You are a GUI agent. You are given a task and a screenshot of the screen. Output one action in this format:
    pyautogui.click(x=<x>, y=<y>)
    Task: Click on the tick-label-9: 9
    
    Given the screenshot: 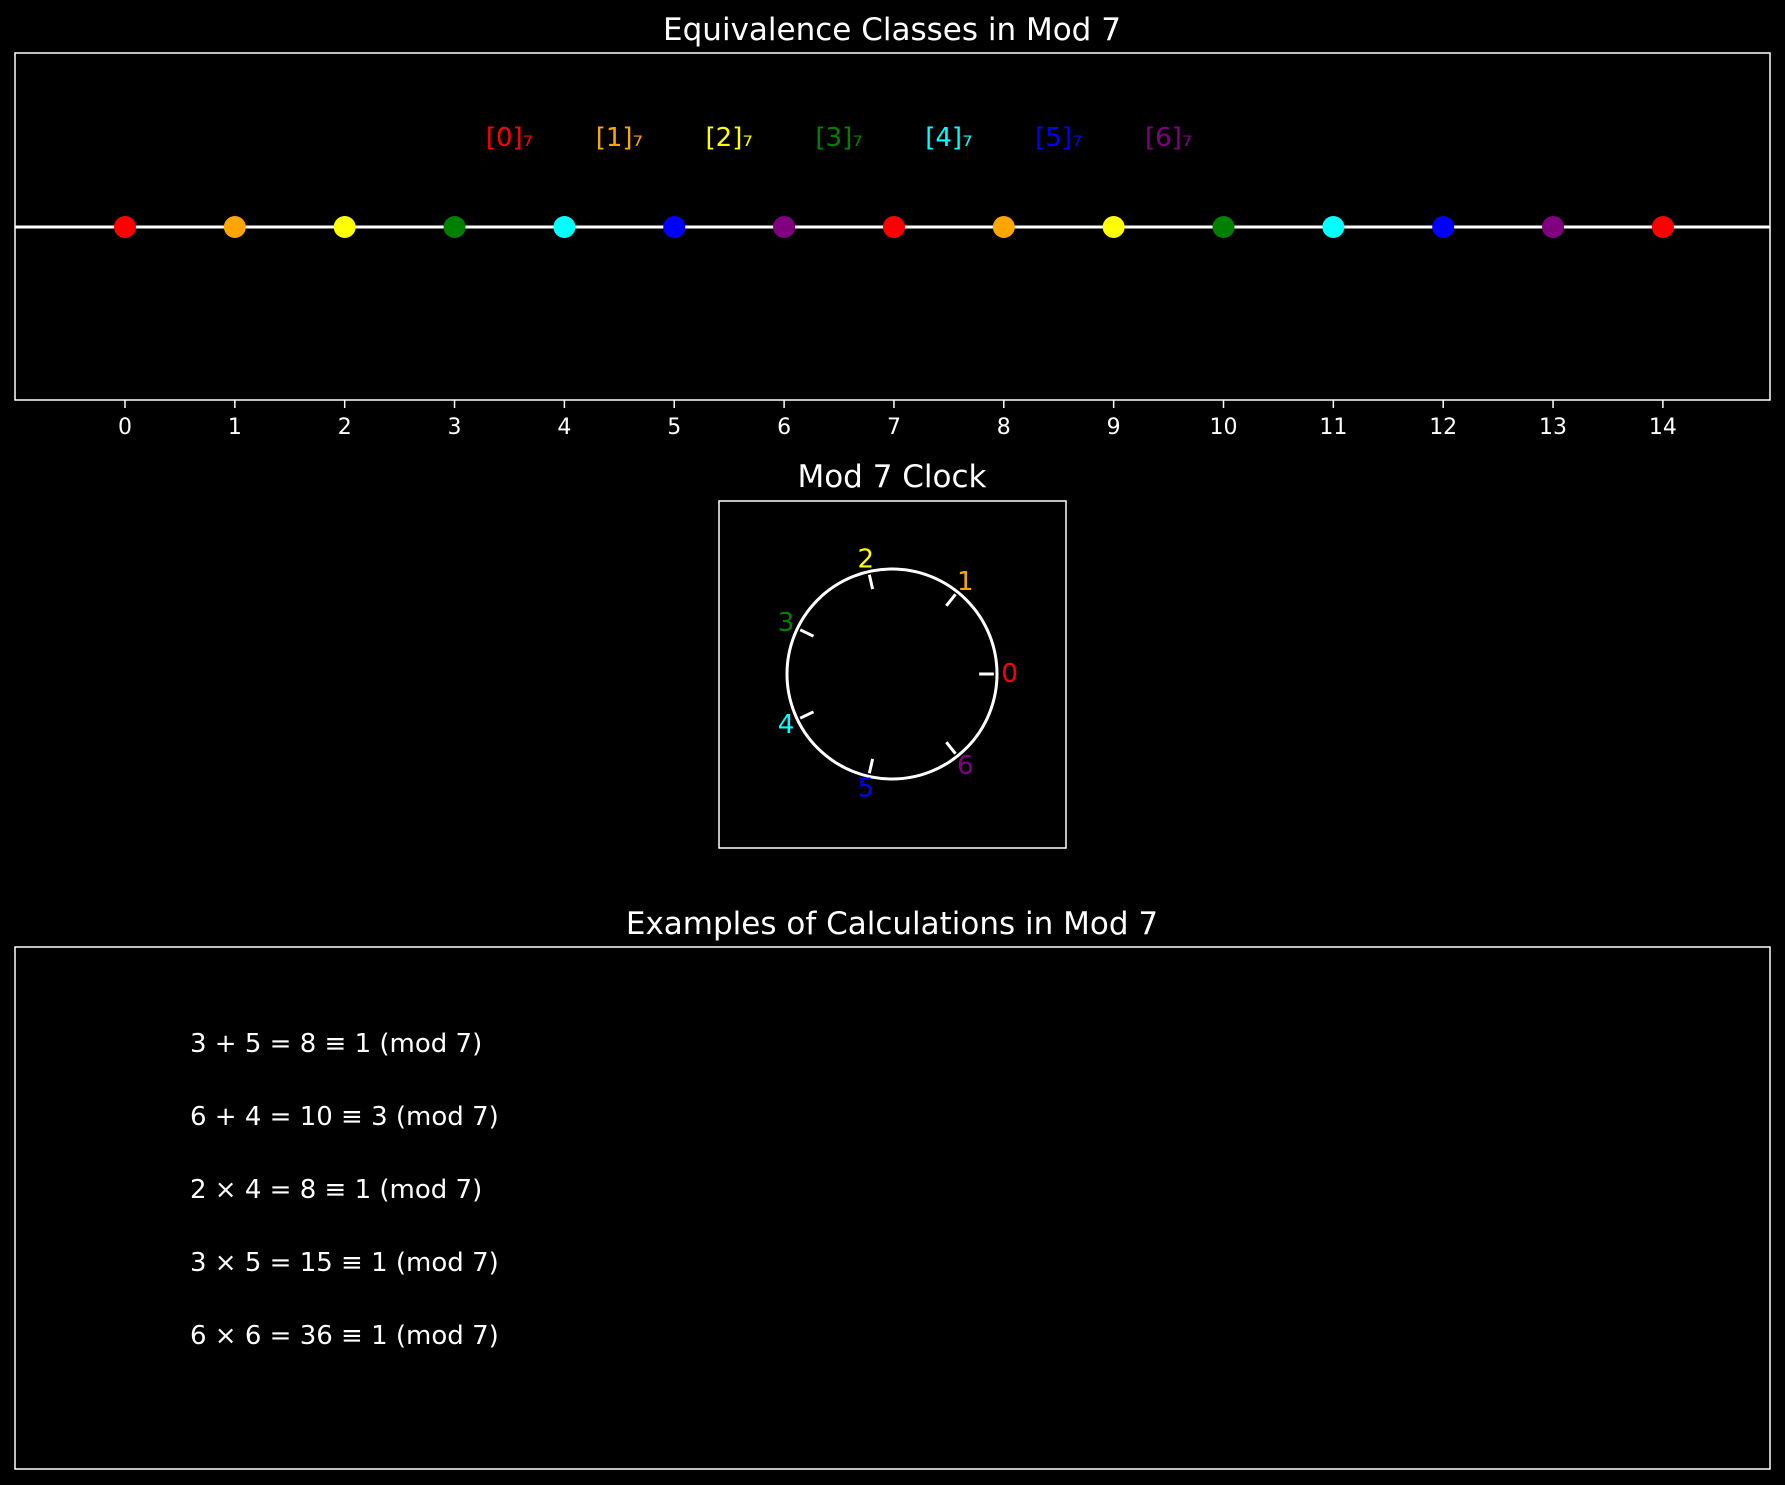 What is the action you would take?
    pyautogui.click(x=1114, y=427)
    